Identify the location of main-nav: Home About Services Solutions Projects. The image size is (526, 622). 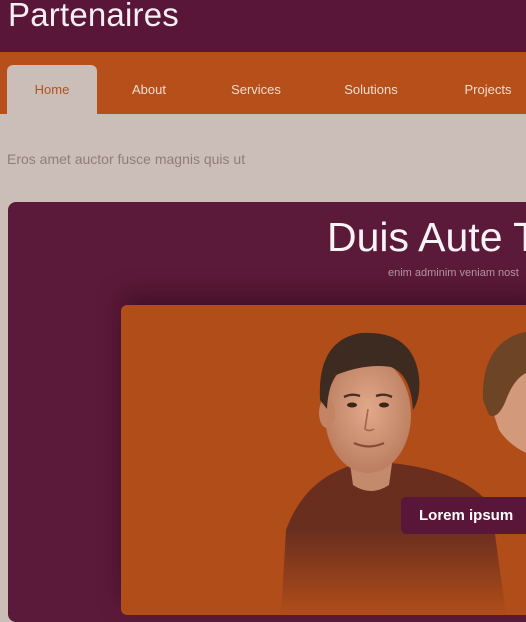
(263, 83).